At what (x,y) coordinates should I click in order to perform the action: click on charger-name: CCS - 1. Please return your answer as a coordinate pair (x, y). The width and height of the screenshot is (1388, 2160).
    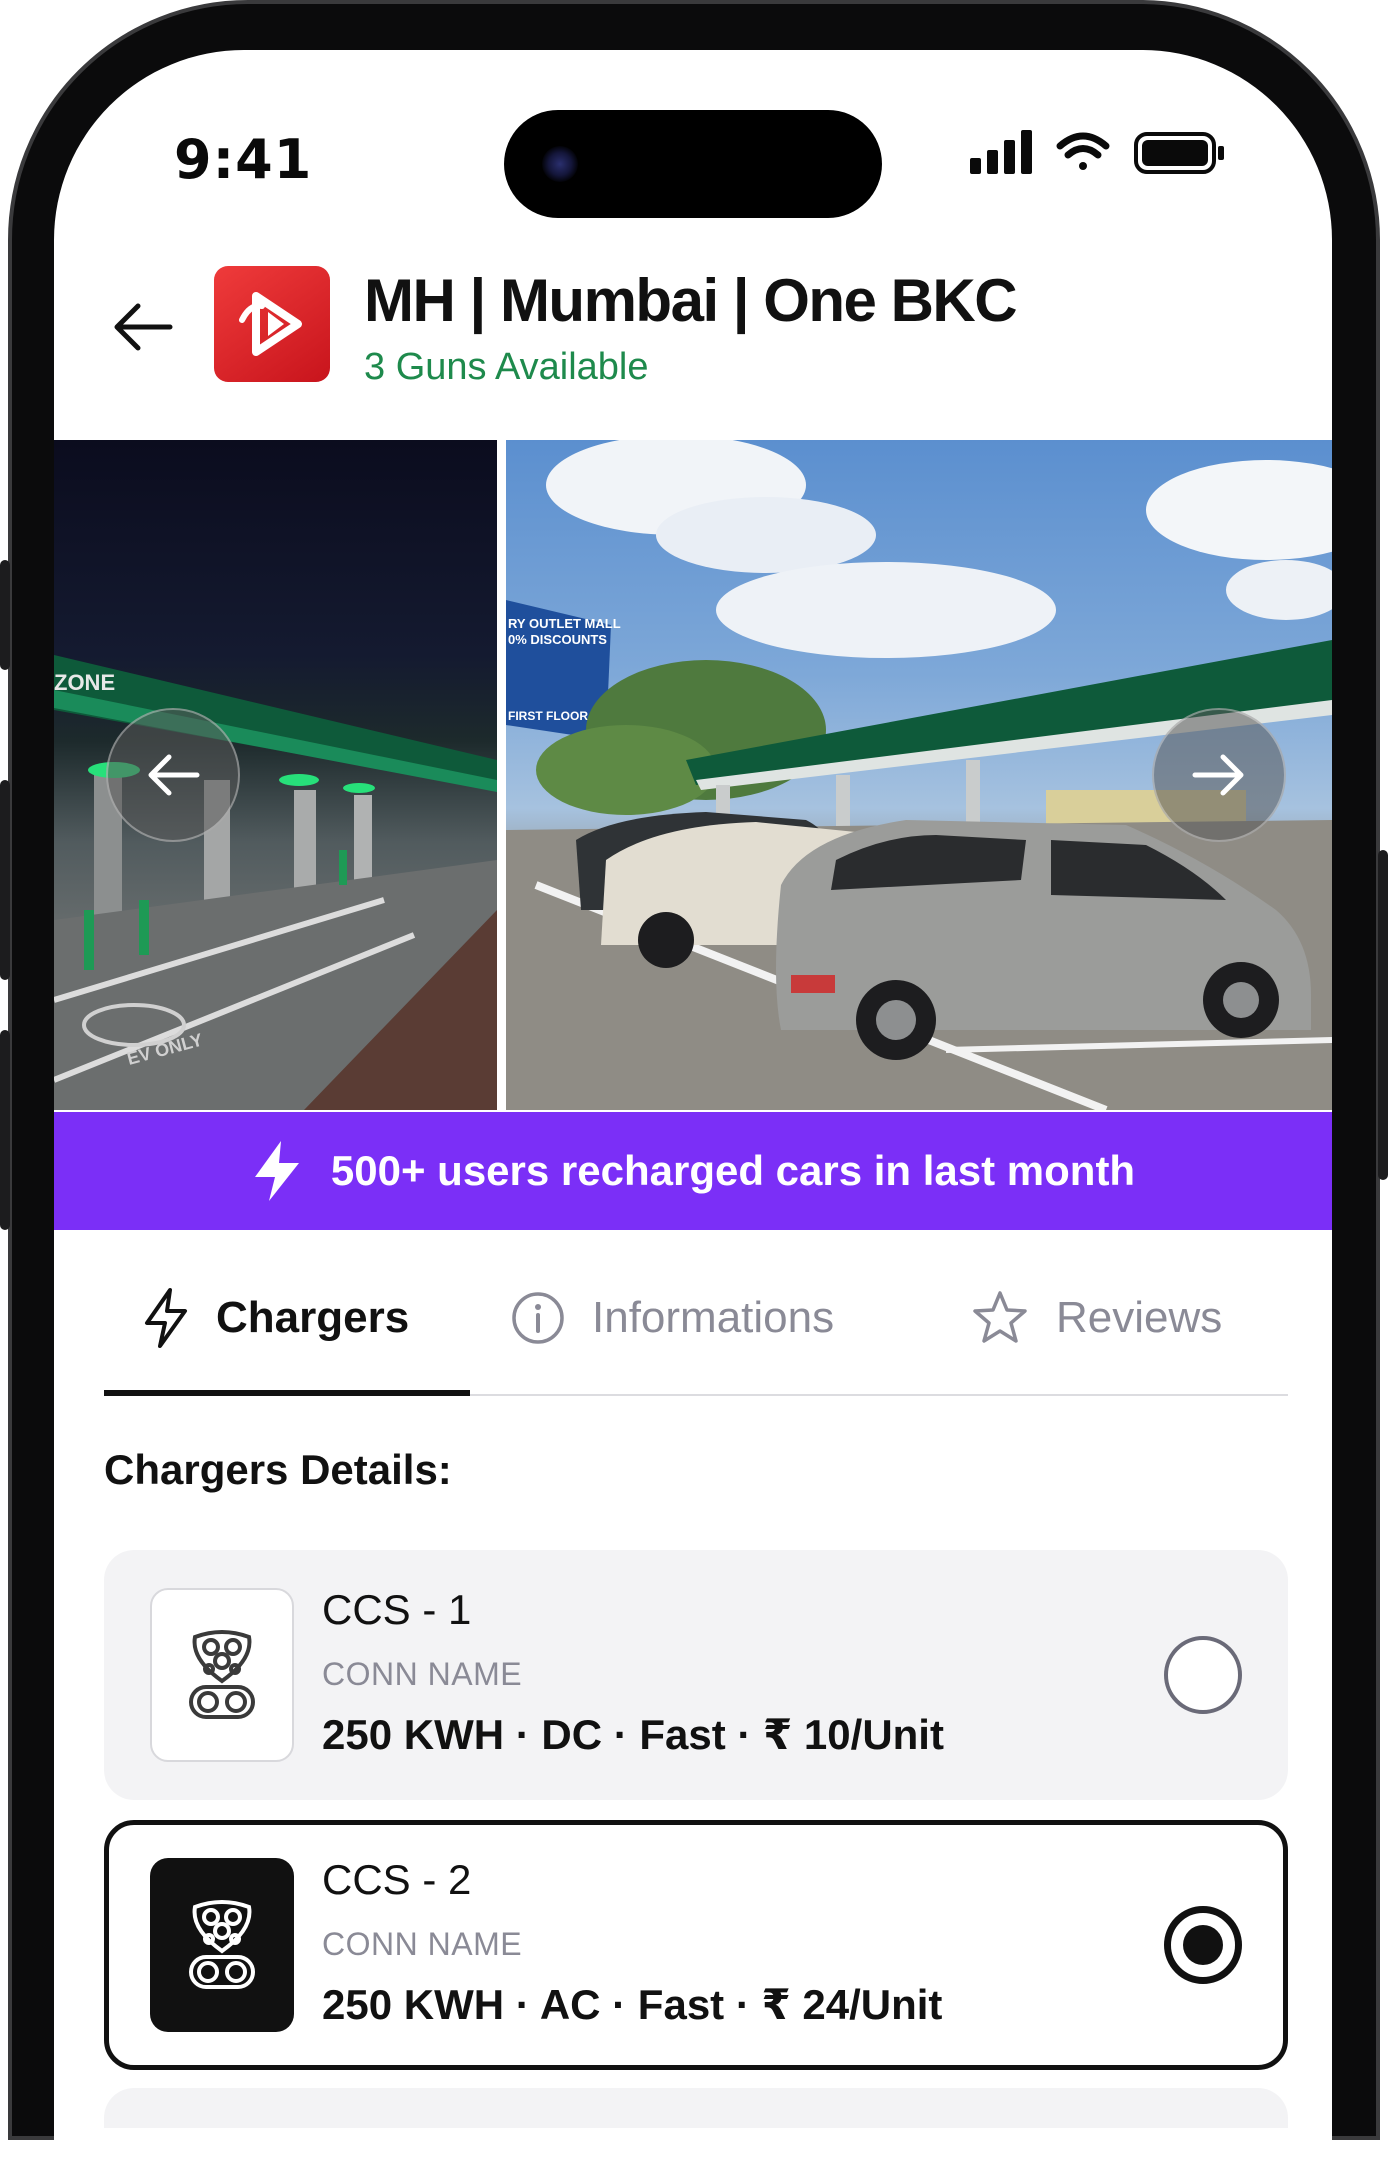
    Looking at the image, I should click on (397, 1609).